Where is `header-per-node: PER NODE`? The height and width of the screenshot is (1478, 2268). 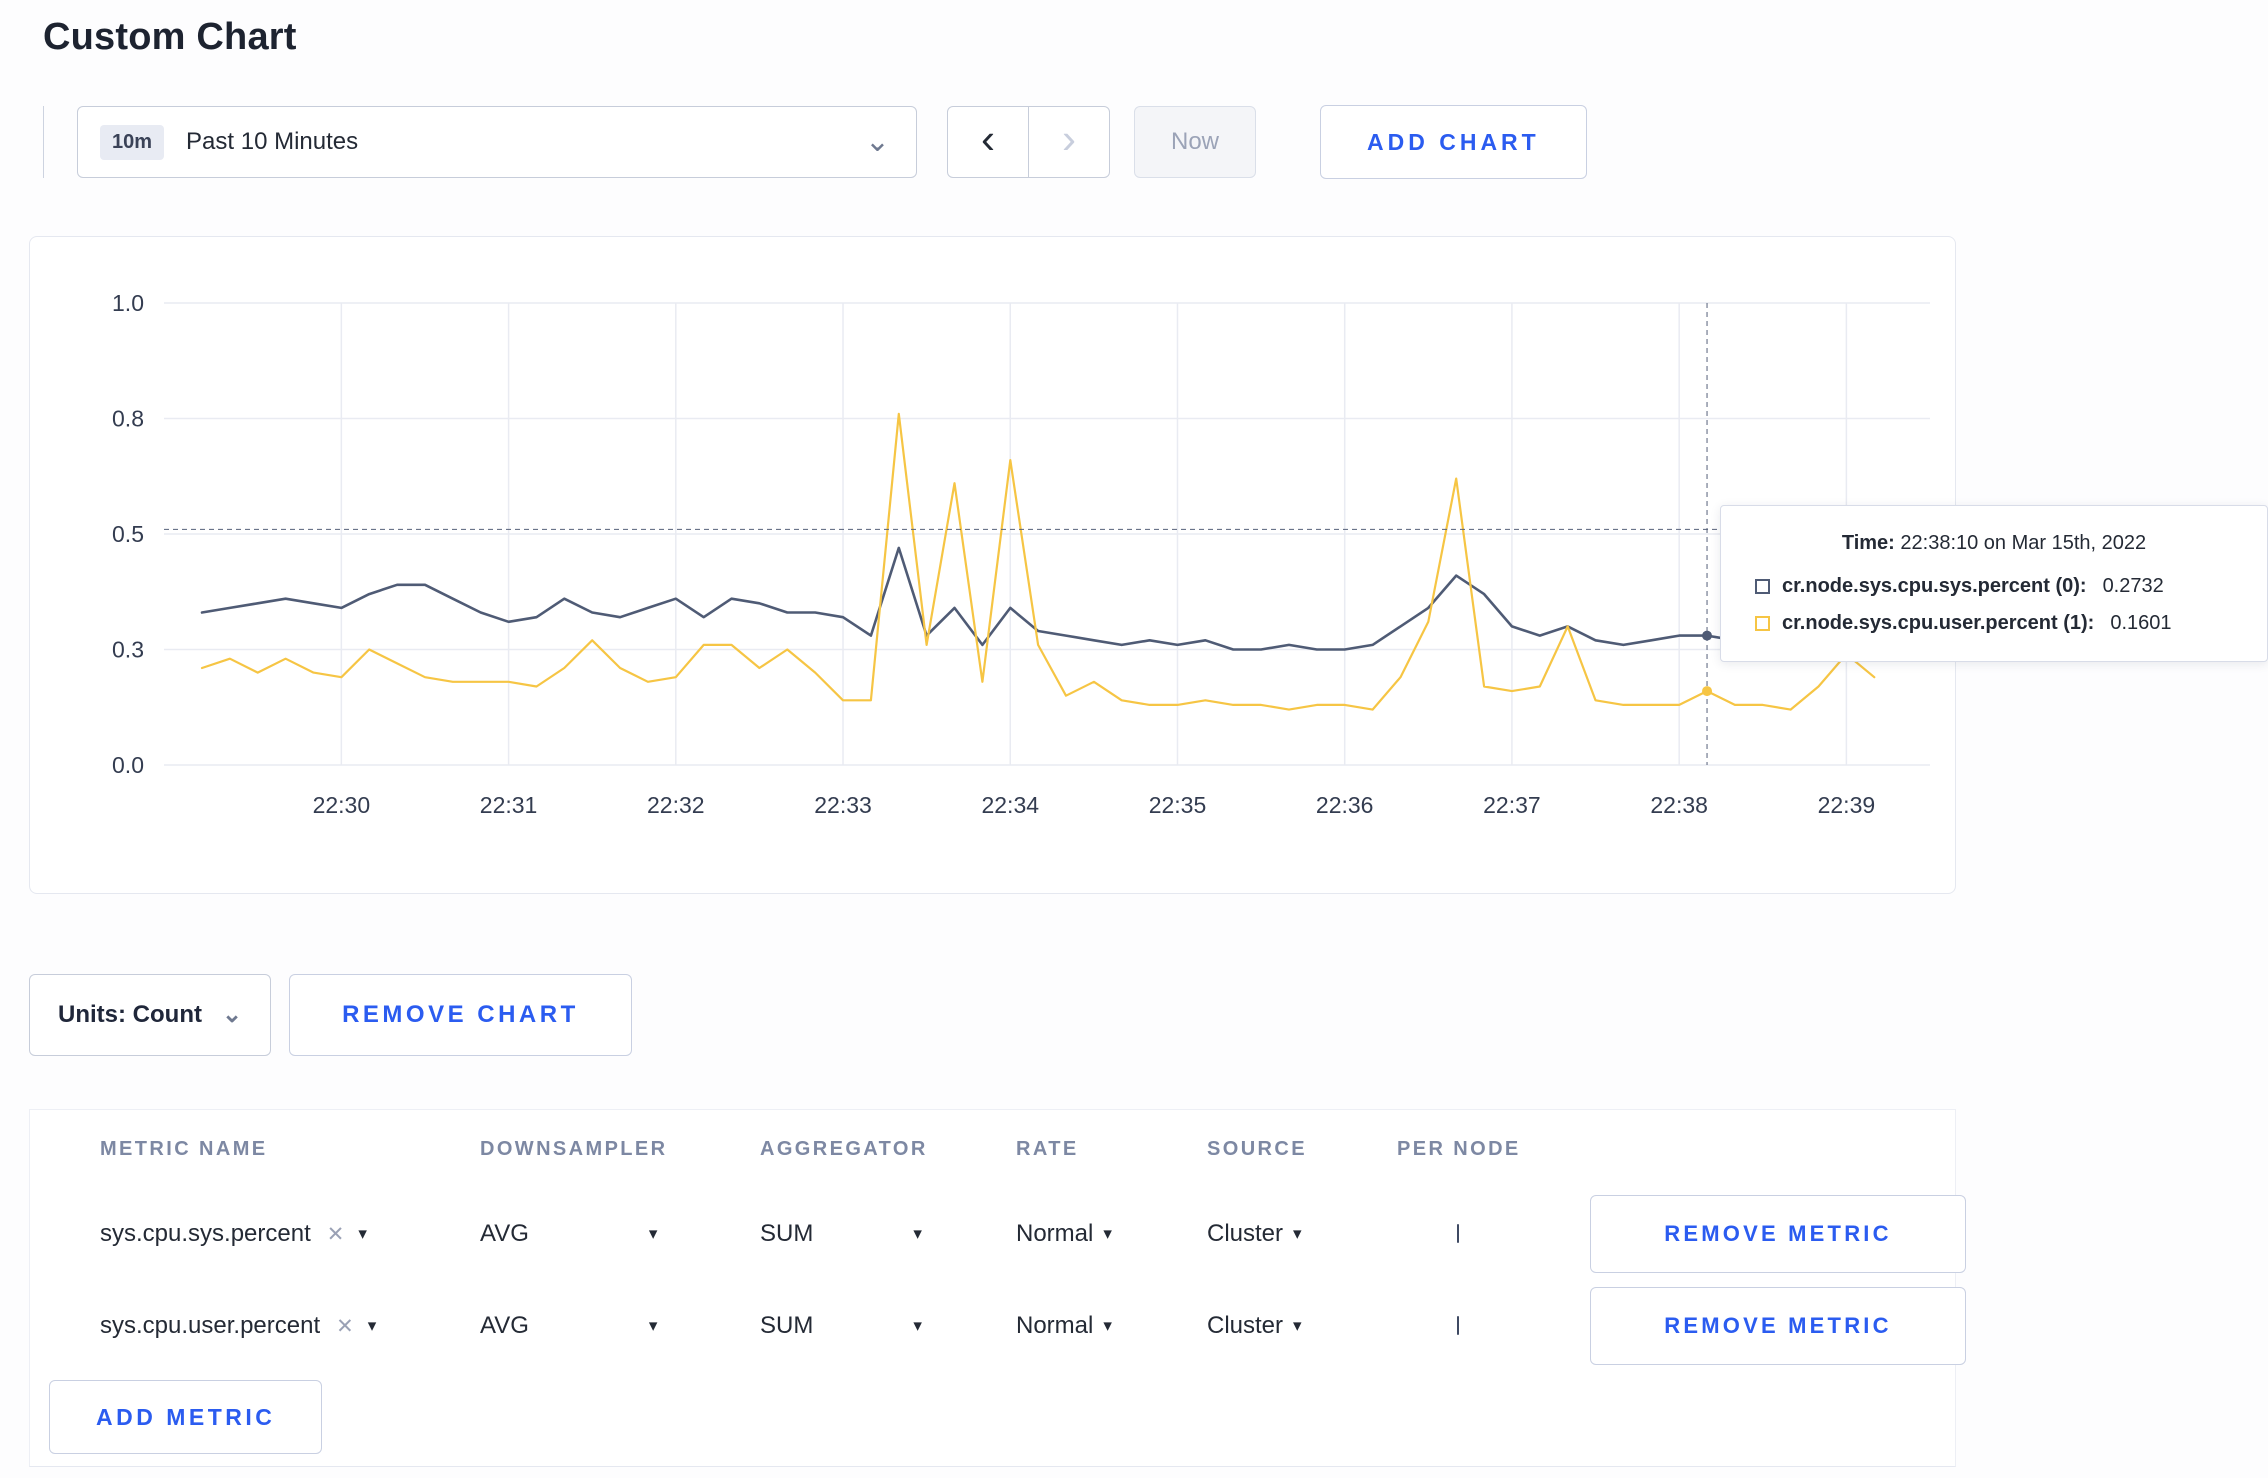
header-per-node: PER NODE is located at coordinates (1459, 1148).